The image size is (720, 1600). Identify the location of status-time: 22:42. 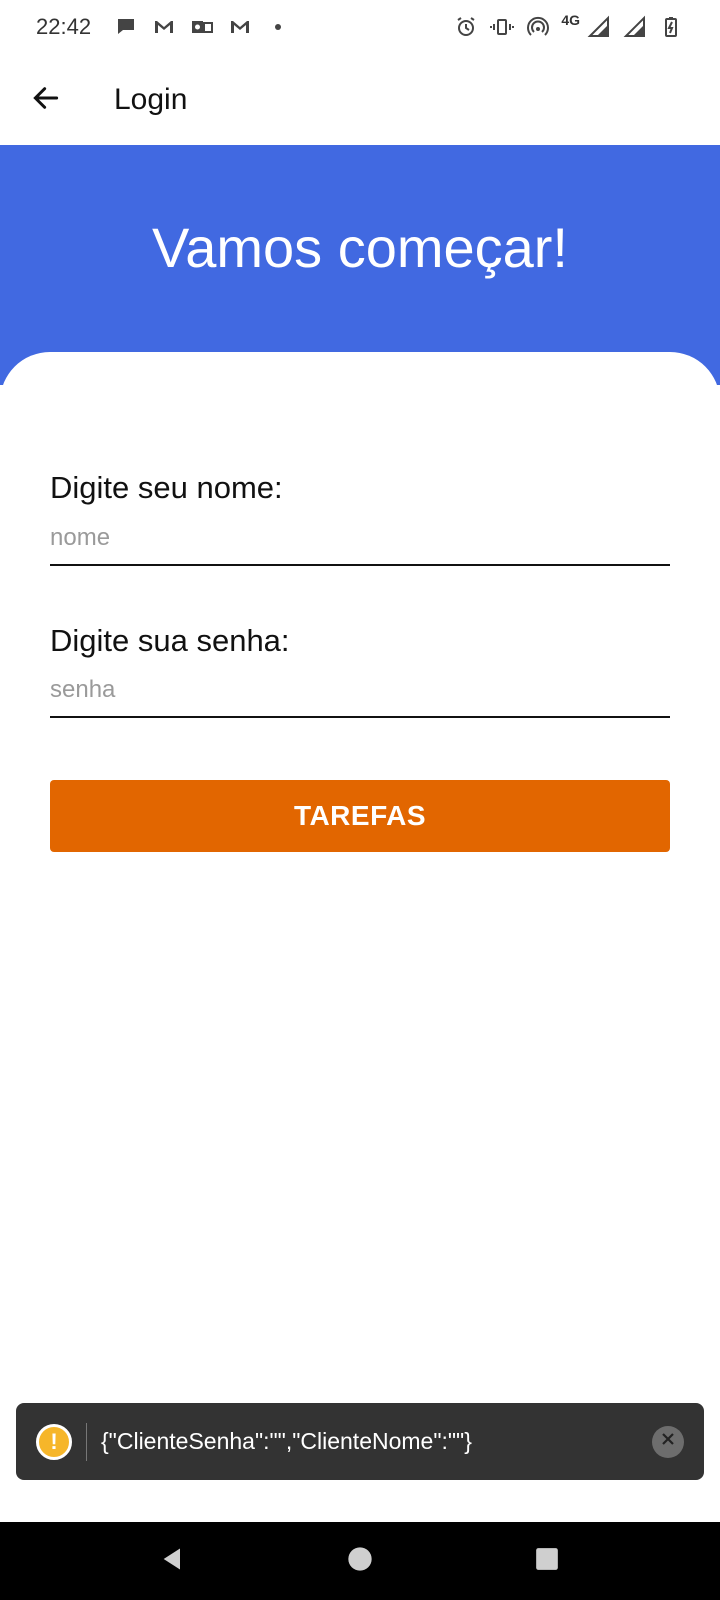
(64, 26).